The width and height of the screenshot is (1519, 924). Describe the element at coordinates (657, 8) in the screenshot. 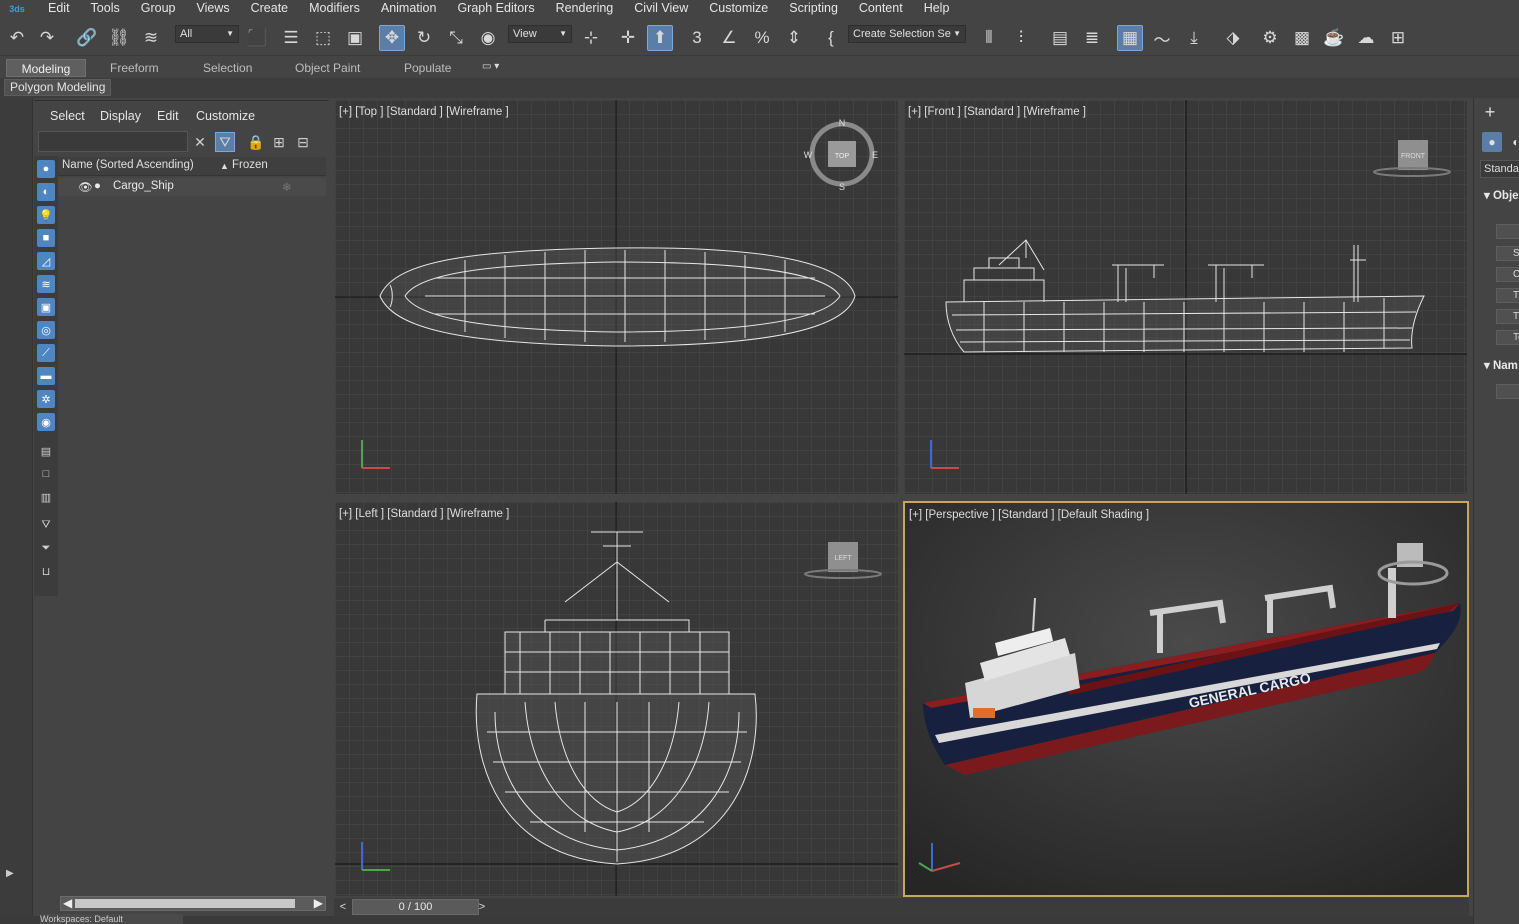

I see `menu-civil-view: Civil View` at that location.